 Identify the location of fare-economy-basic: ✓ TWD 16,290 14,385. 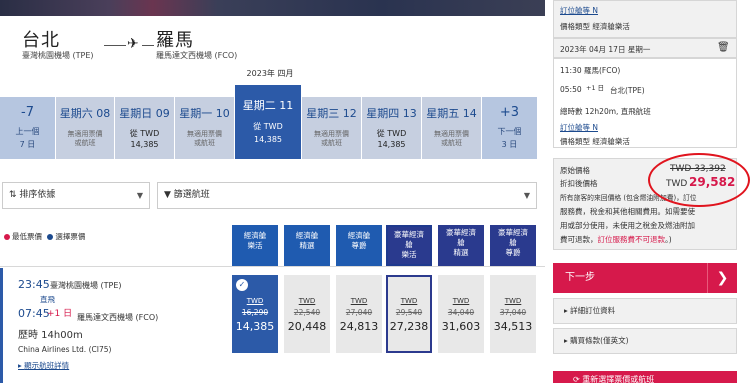
(255, 314).